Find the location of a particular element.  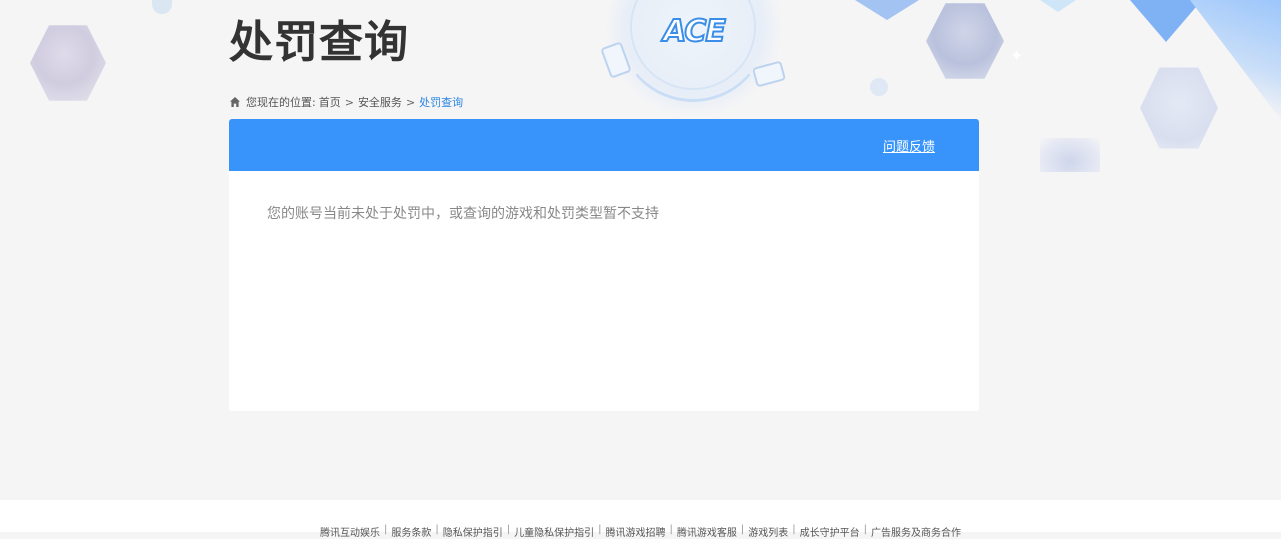

ace-emblem-outer-ring is located at coordinates (693, 51).